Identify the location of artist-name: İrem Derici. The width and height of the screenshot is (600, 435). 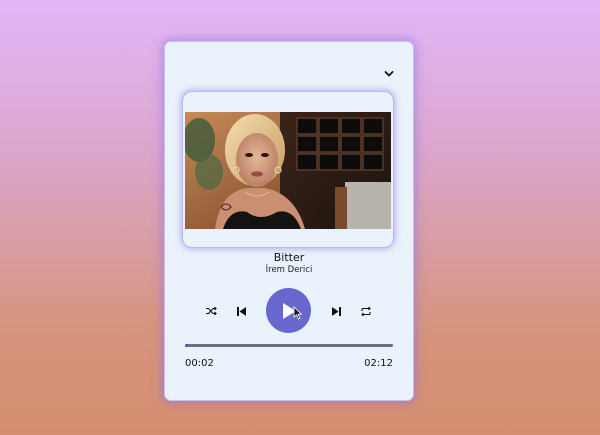
(289, 270).